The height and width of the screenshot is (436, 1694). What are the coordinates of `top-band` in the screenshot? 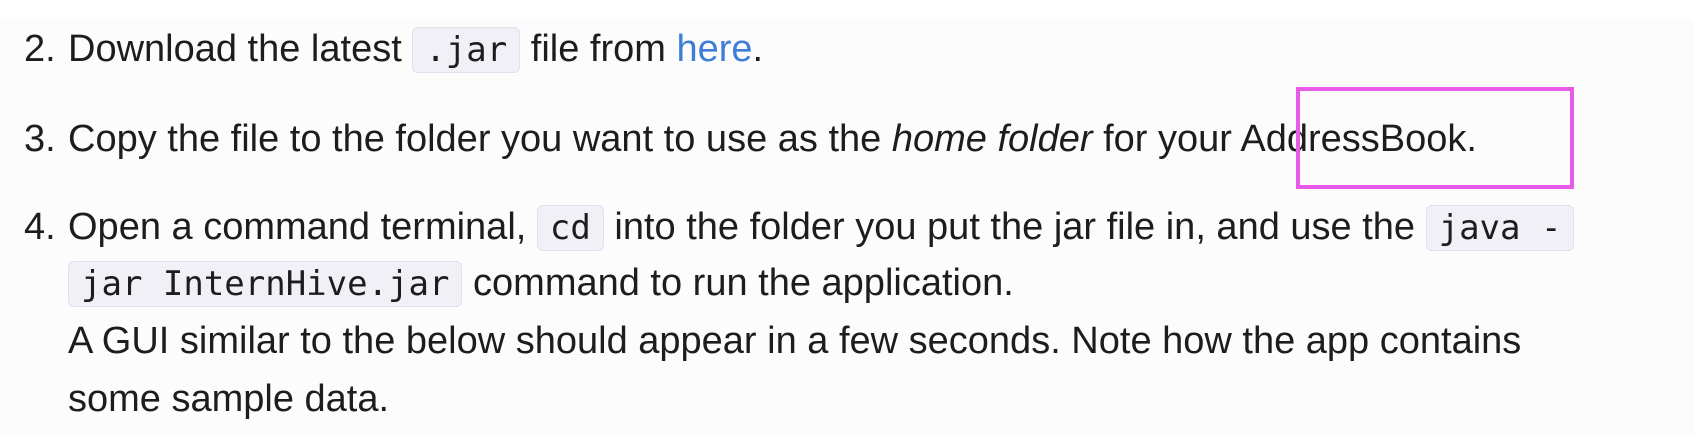 It's located at (847, 9).